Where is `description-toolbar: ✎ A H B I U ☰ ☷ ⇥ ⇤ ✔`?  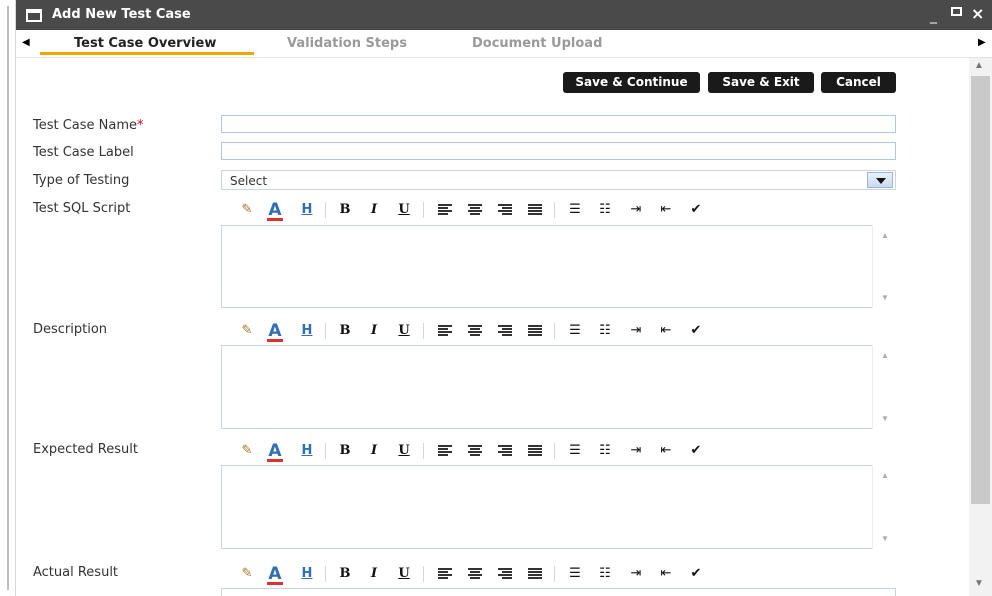 description-toolbar: ✎ A H B I U ☰ ☷ ⇥ ⇤ ✔ is located at coordinates (556, 331).